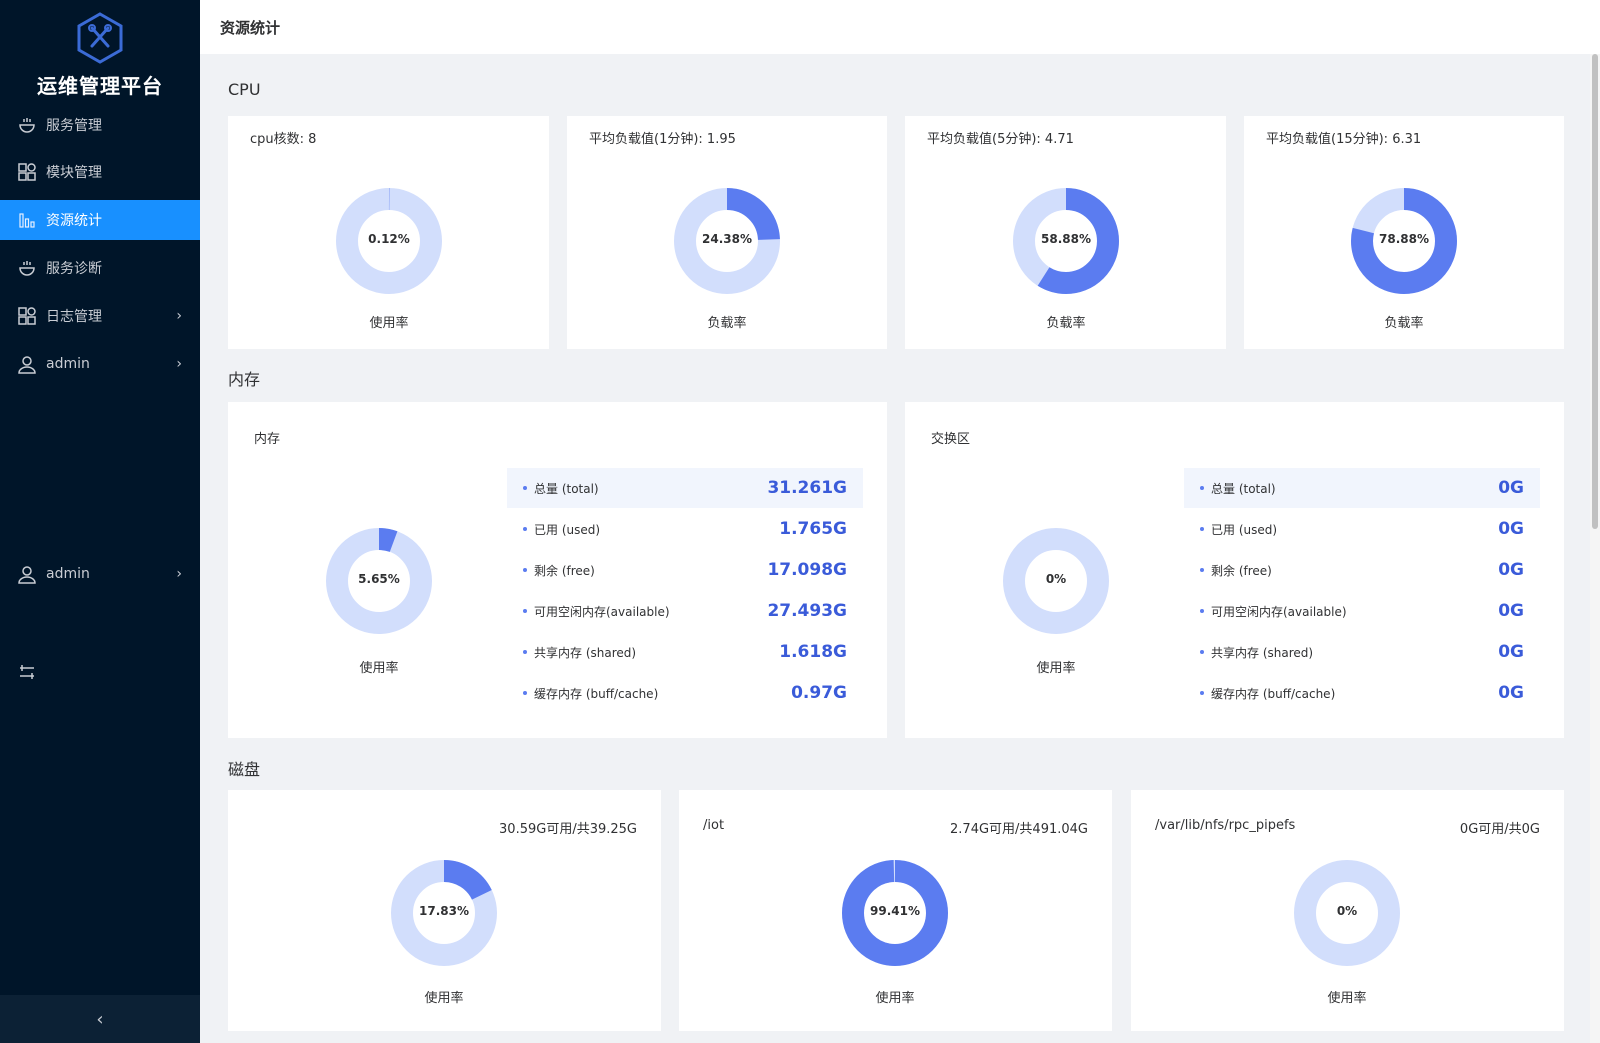 The image size is (1600, 1043). Describe the element at coordinates (1000, 139) in the screenshot. I see `card-head: 平均负载值(5分钟): 4.71` at that location.